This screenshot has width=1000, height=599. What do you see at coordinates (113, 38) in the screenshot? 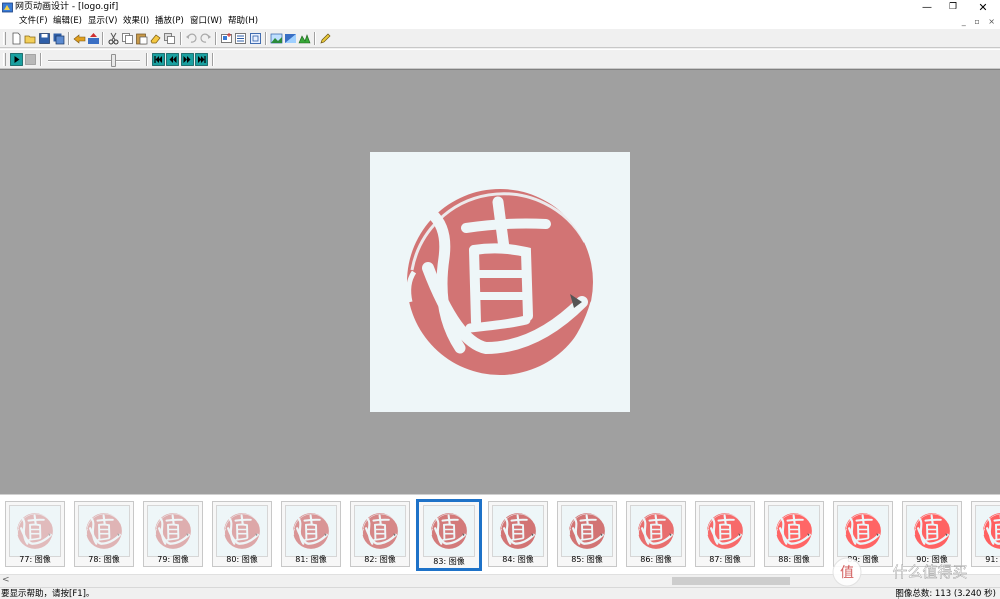
I see `cut-icon` at bounding box center [113, 38].